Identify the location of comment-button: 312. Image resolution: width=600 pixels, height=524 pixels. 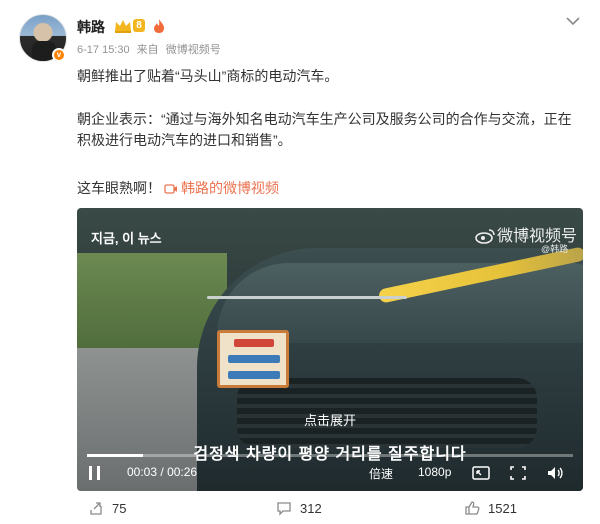
(299, 508).